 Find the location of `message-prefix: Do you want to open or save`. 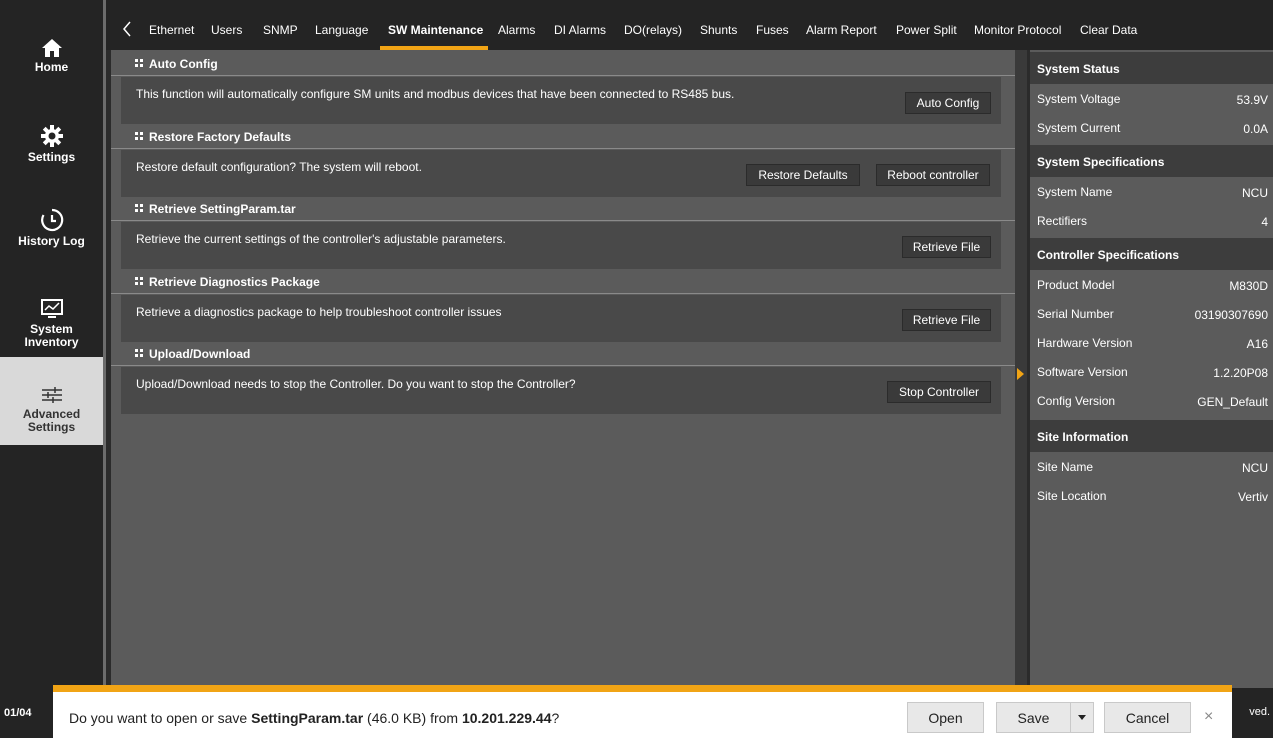

message-prefix: Do you want to open or save is located at coordinates (160, 718).